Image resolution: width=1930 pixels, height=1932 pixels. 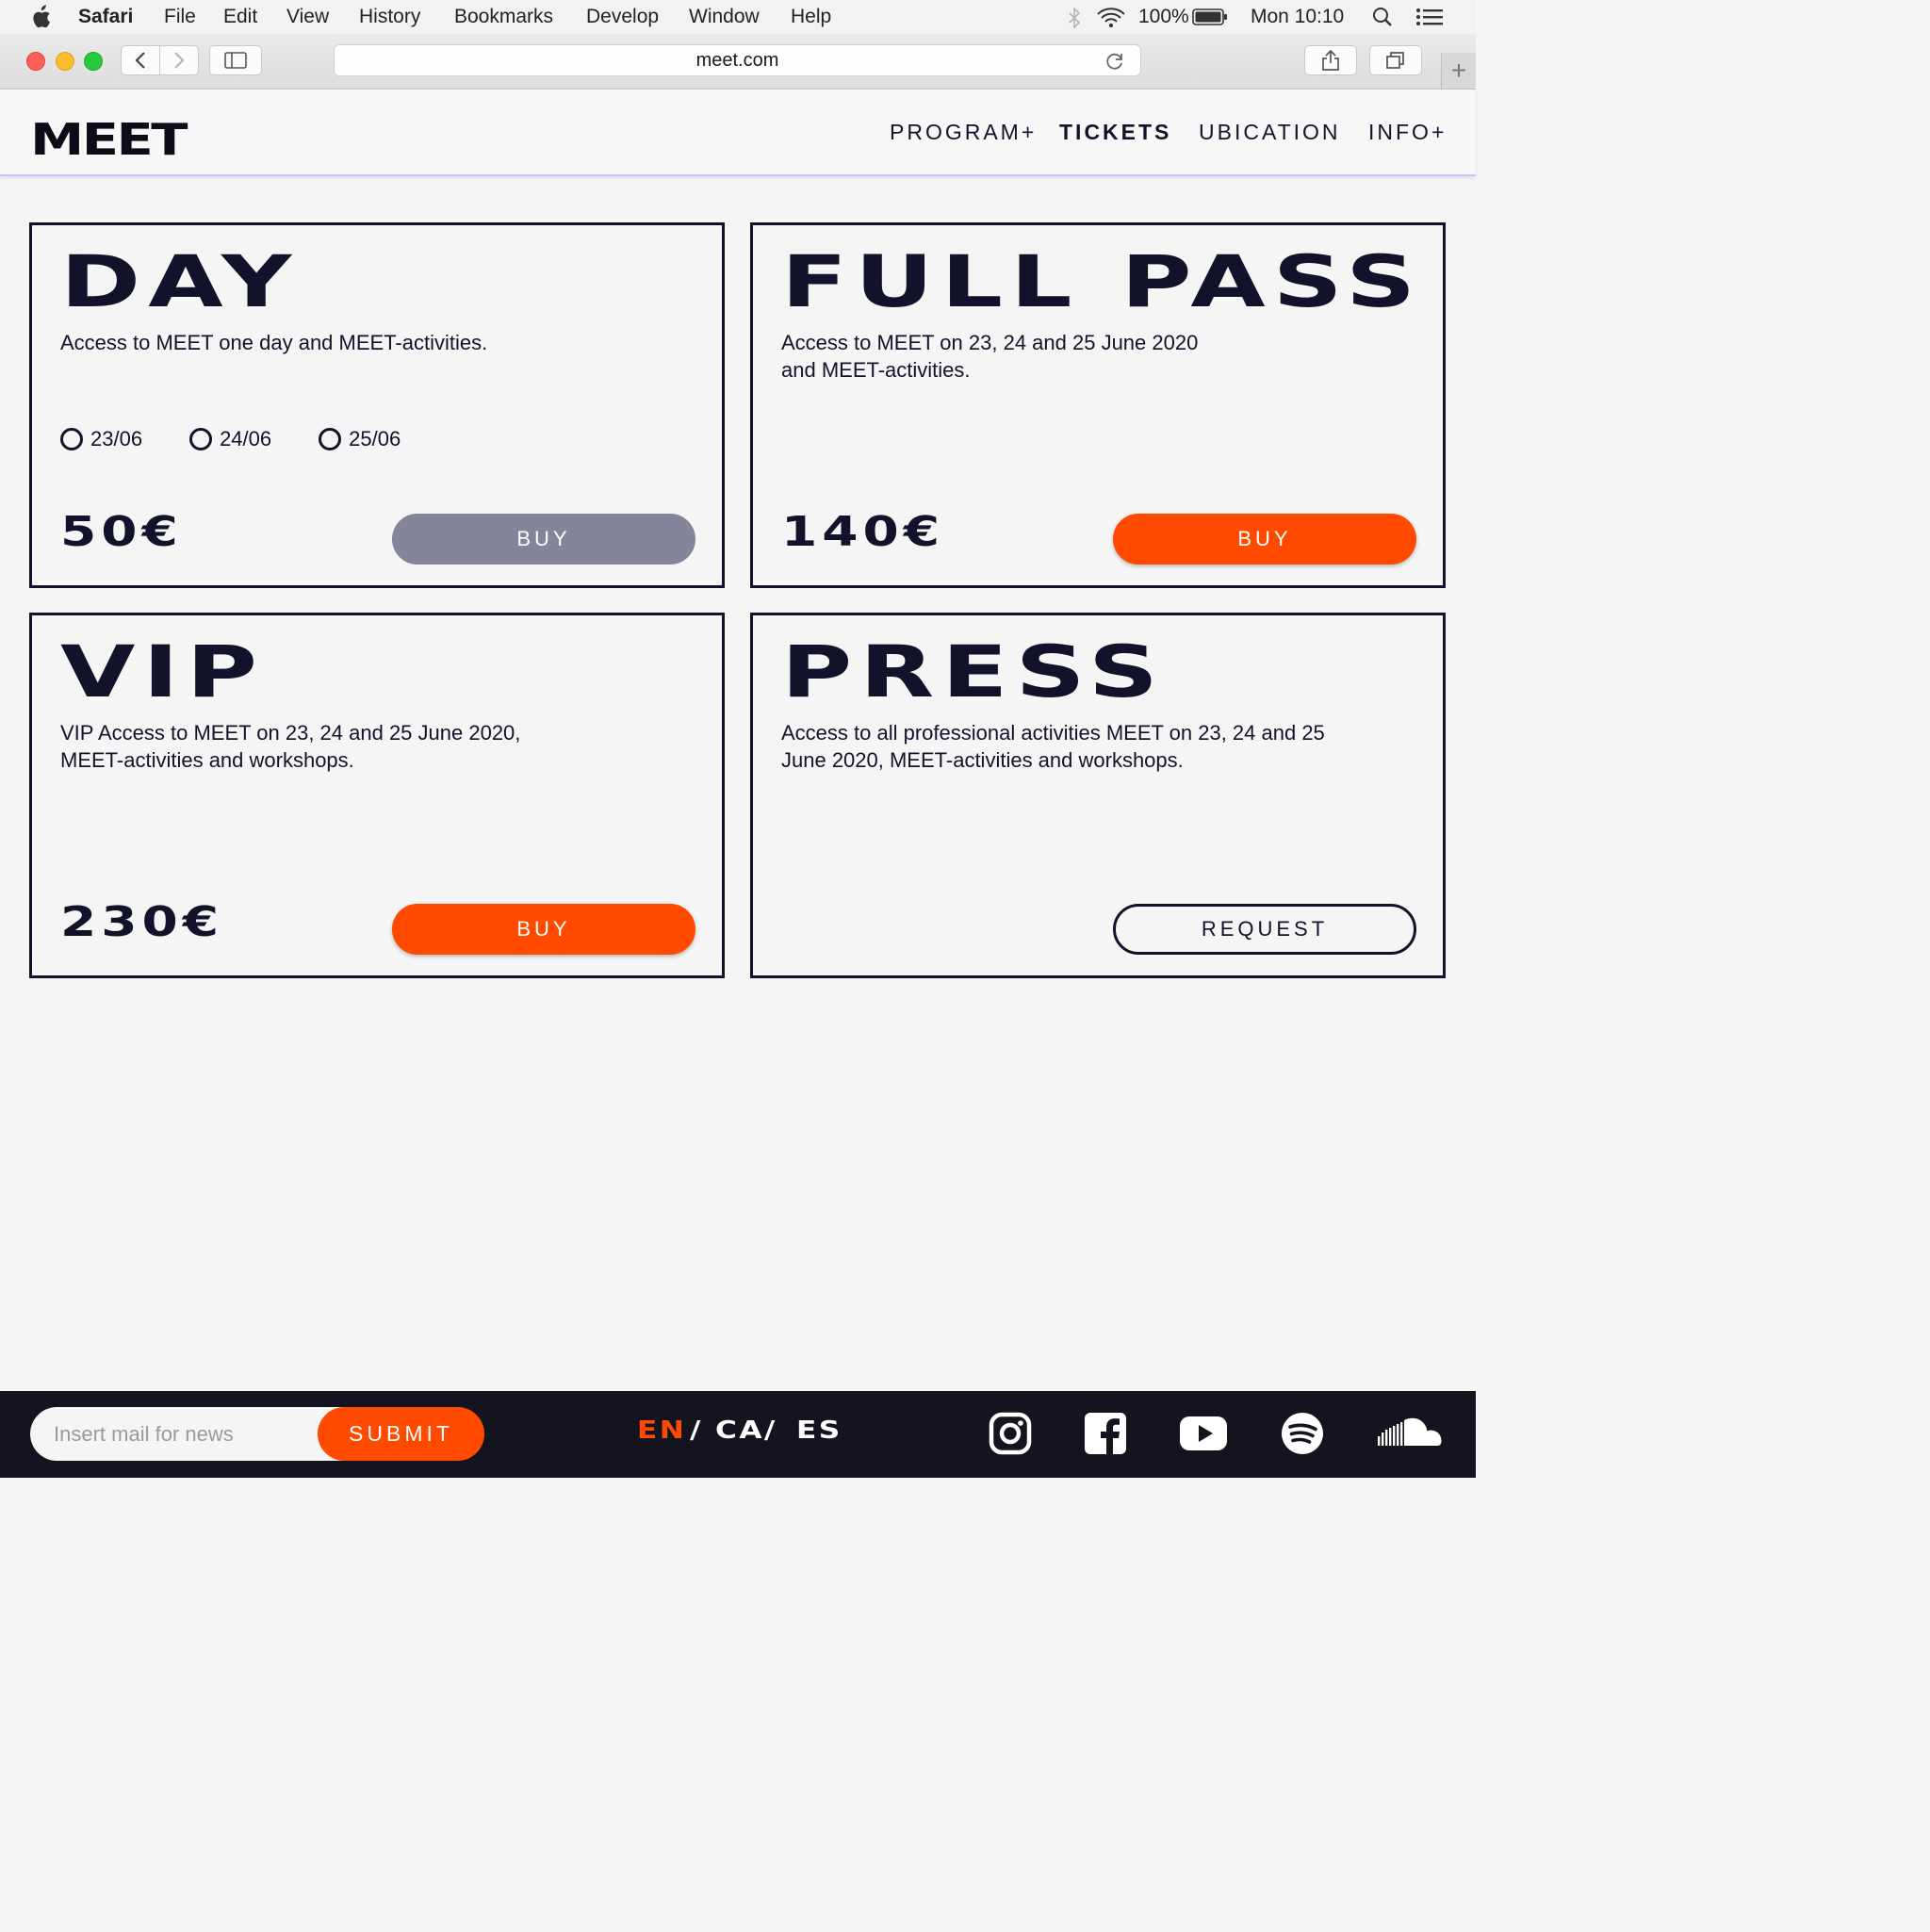 I want to click on date-label: 23/06, so click(x=116, y=438).